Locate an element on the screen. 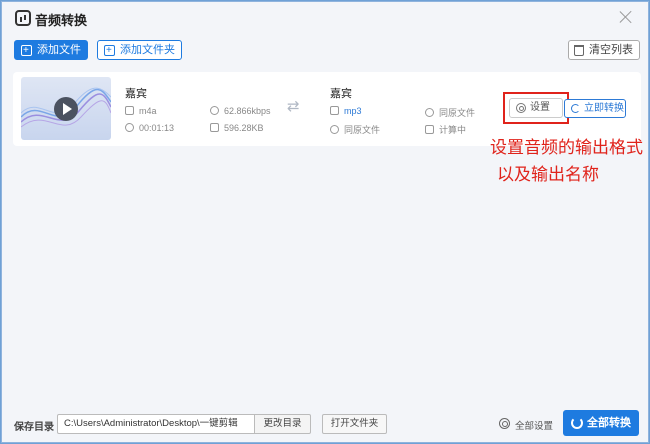 Image resolution: width=650 pixels, height=444 pixels. convert-now-button: 立即转换 is located at coordinates (595, 108).